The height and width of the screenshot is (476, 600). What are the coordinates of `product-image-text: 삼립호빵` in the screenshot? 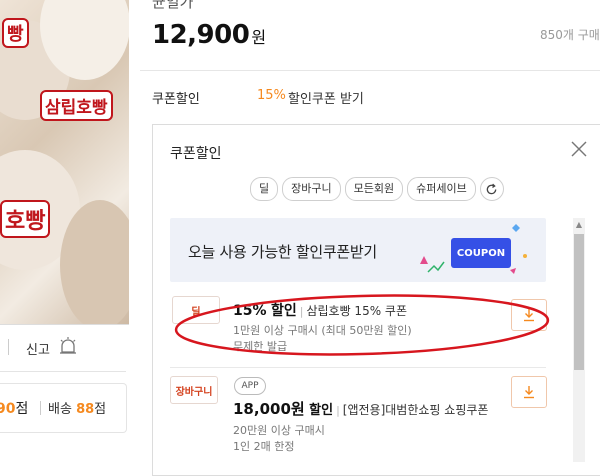 It's located at (76, 105).